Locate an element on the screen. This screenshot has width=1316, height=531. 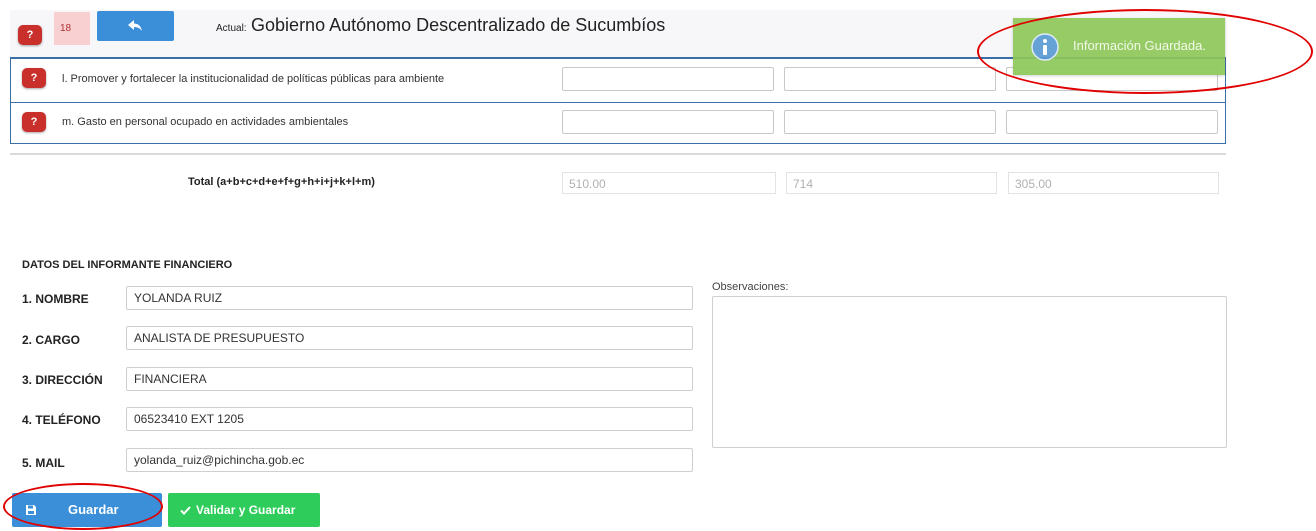
section-title: DATOS DEL INFORMANTE FINANCIERO is located at coordinates (127, 265).